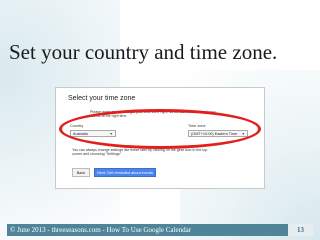 This screenshot has height=240, width=320. Describe the element at coordinates (97, 154) in the screenshot. I see `help-text-line-2: corner and choosing "Settings"` at that location.